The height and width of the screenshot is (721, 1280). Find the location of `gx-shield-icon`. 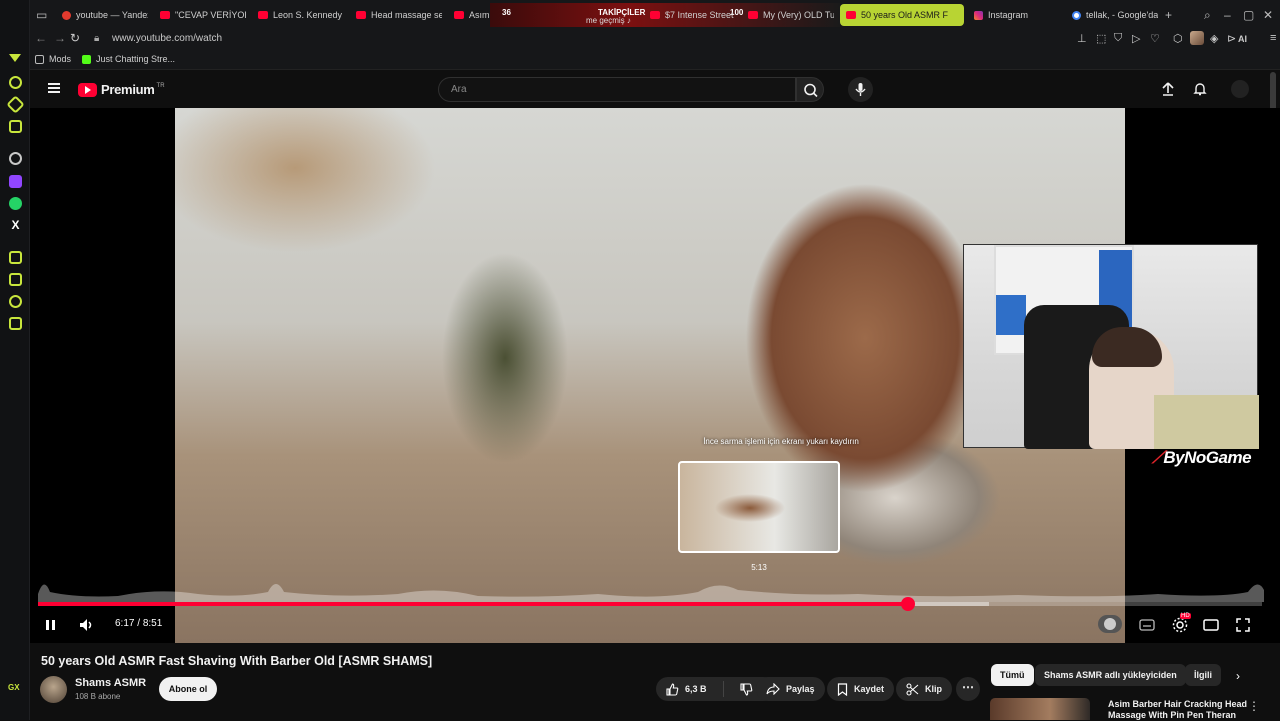

gx-shield-icon is located at coordinates (15, 126).